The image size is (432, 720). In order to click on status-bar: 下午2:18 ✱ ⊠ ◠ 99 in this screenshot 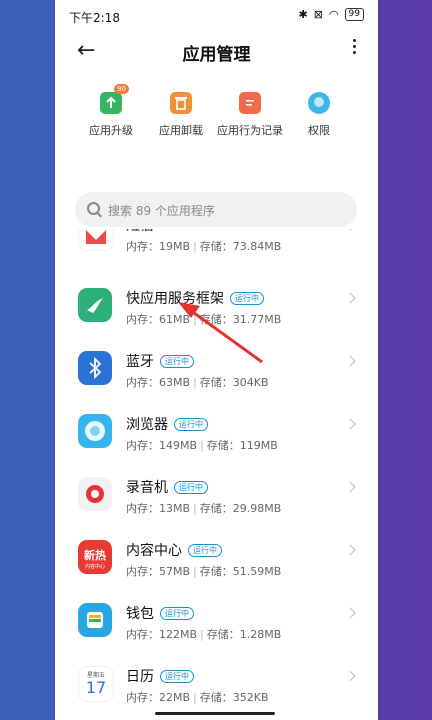, I will do `click(216, 17)`.